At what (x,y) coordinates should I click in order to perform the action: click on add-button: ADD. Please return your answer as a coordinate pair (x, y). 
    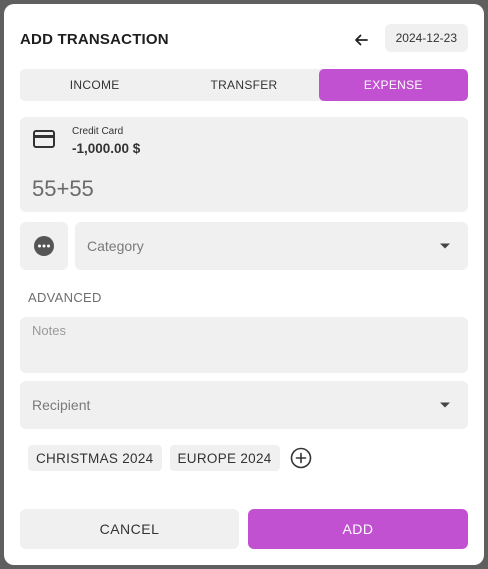
    Looking at the image, I should click on (358, 529).